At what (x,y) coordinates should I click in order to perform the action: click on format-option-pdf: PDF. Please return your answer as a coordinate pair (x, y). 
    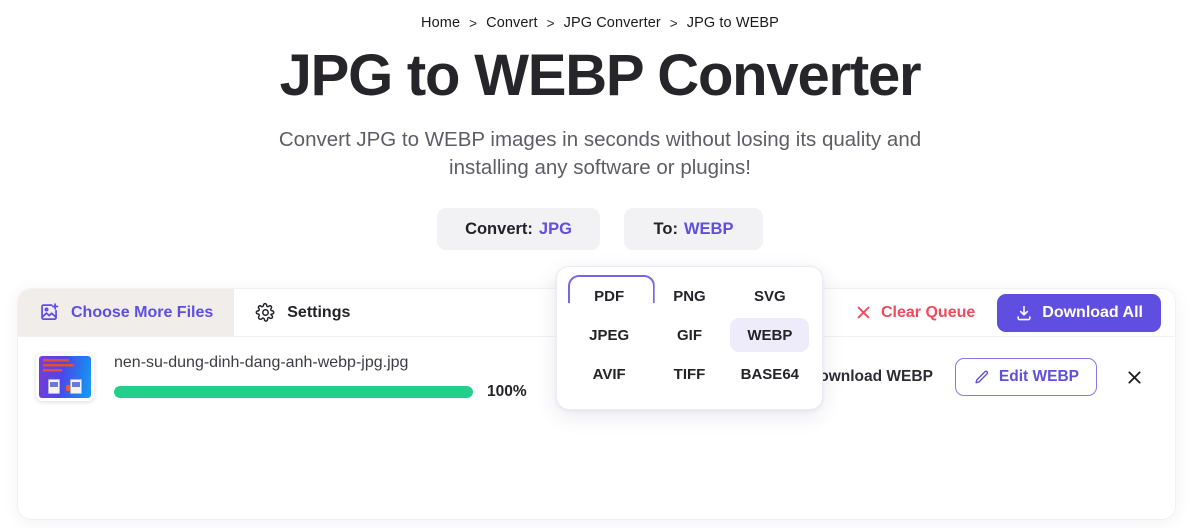
    Looking at the image, I should click on (609, 296).